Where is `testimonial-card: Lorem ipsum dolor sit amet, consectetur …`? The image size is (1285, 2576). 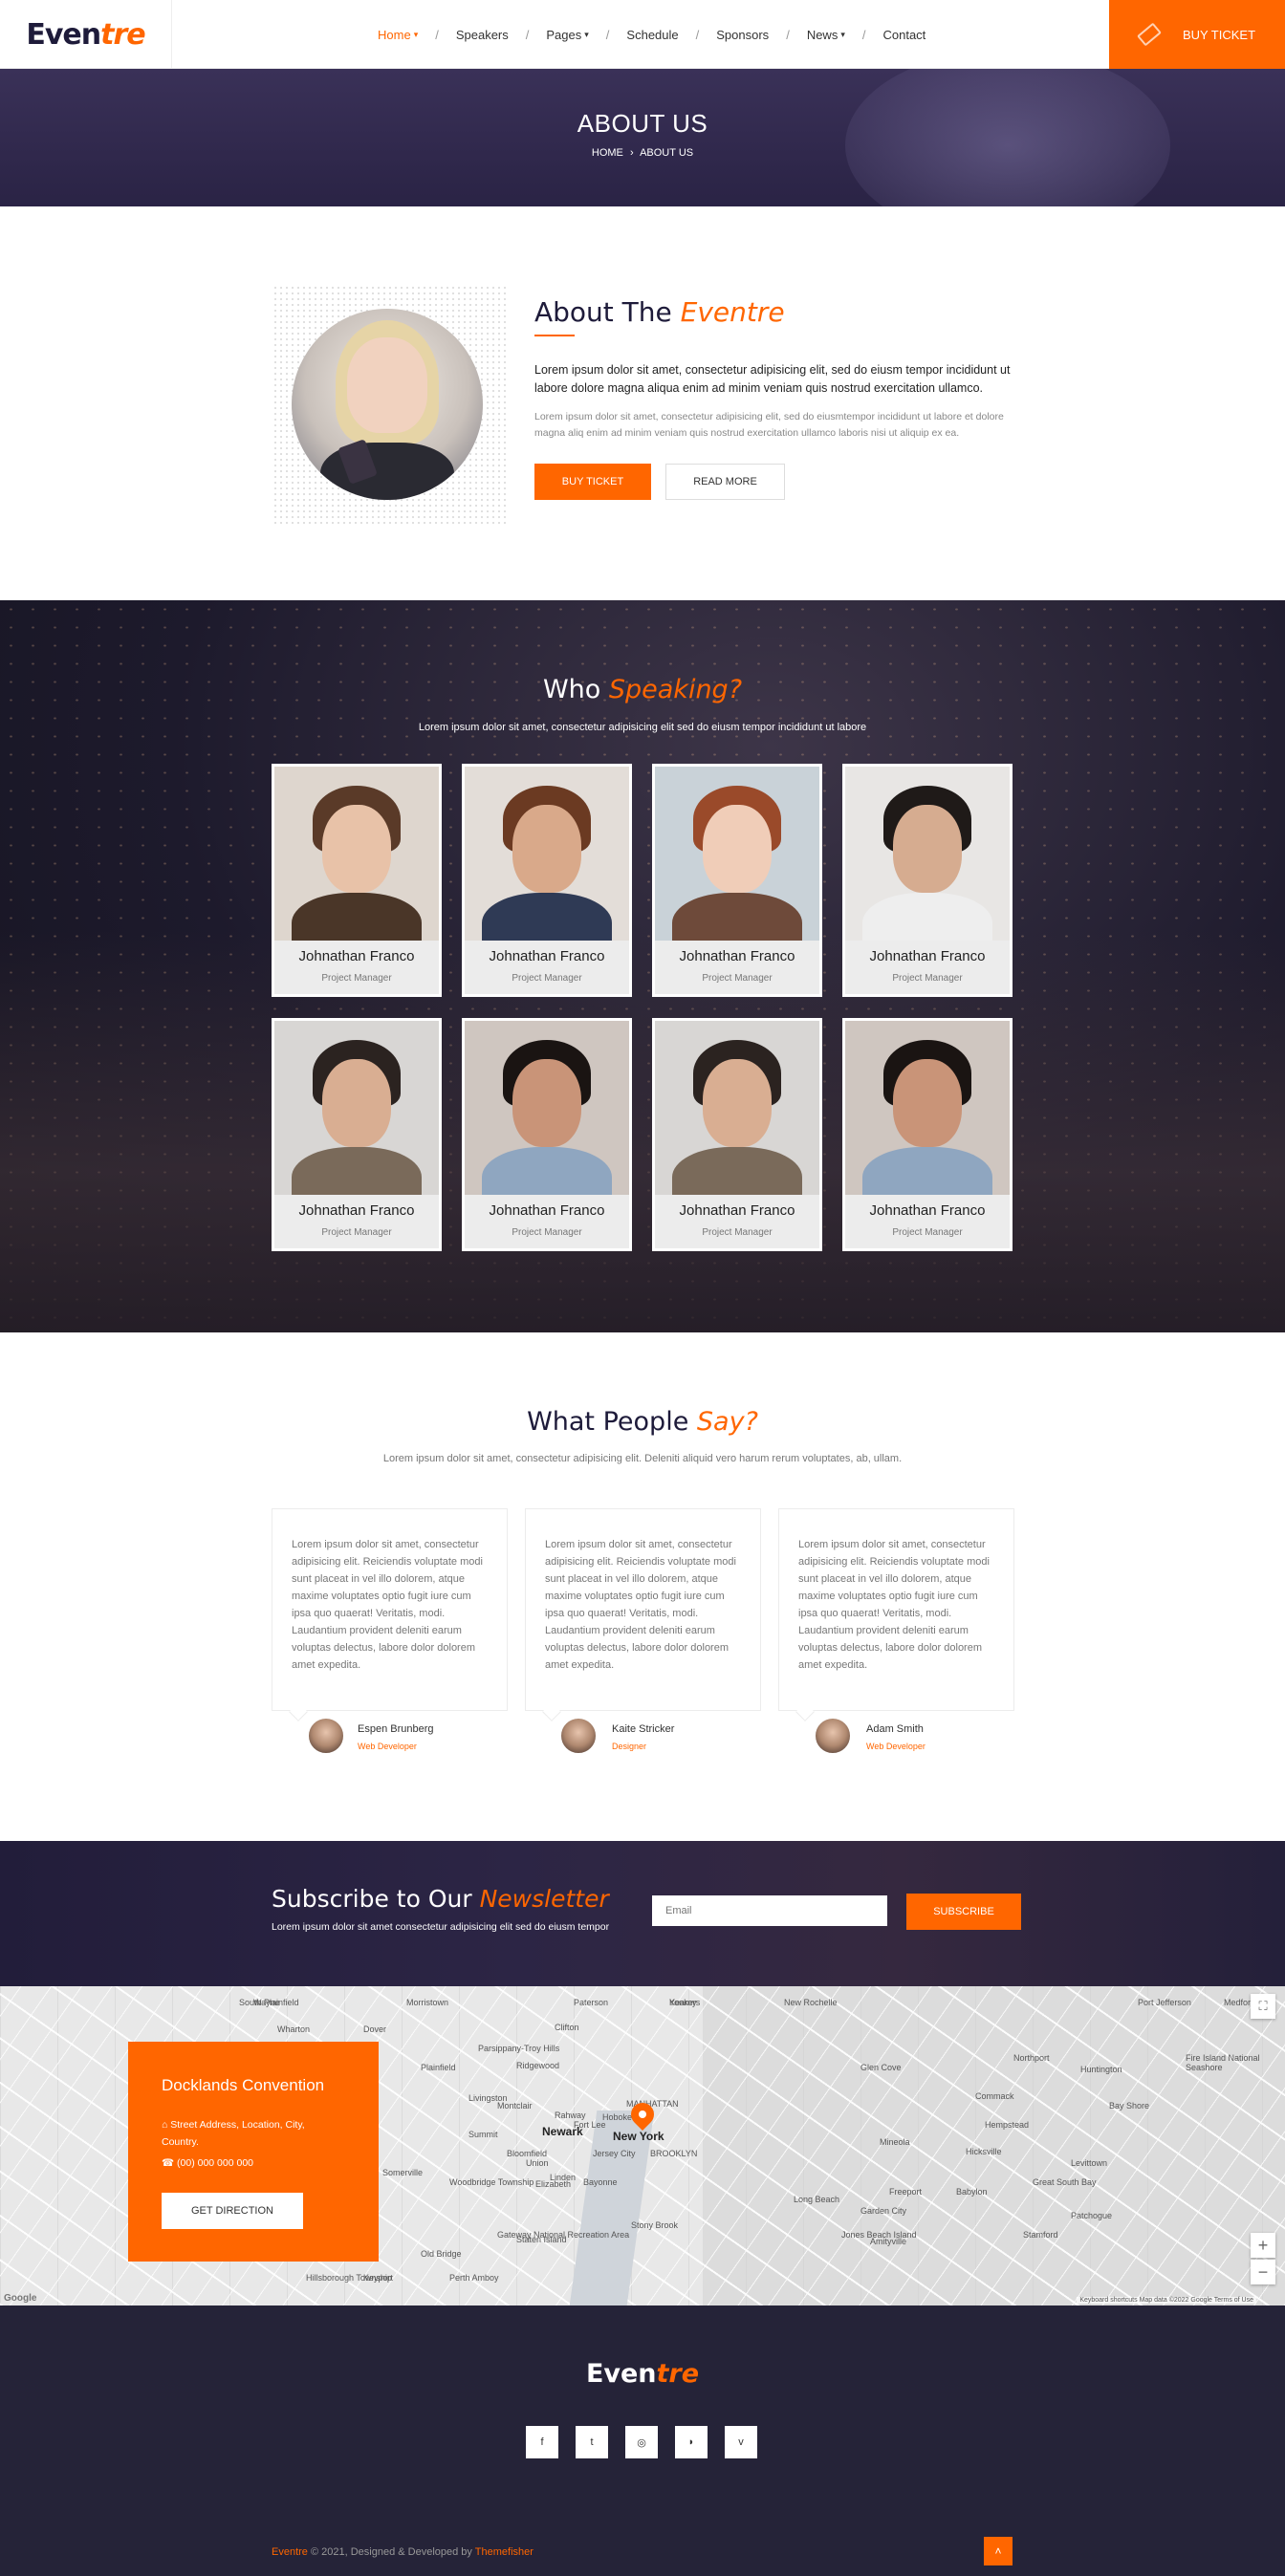 testimonial-card: Lorem ipsum dolor sit amet, consectetur … is located at coordinates (896, 1614).